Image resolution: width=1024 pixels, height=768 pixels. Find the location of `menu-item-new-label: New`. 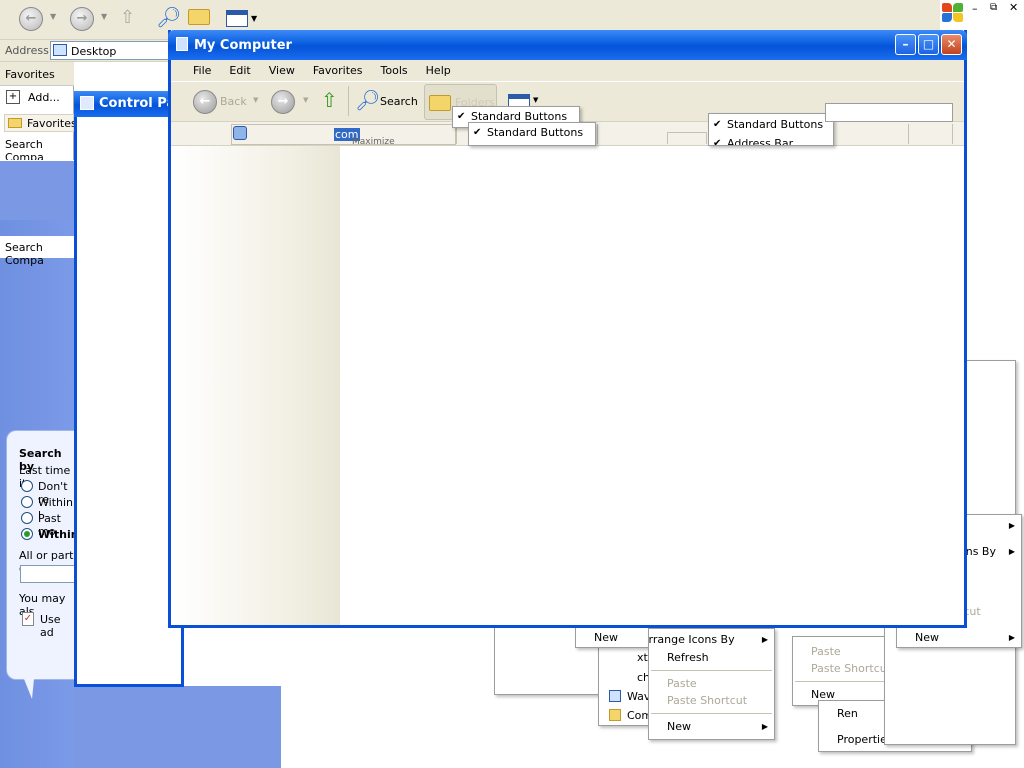

menu-item-new-label: New is located at coordinates (927, 637).